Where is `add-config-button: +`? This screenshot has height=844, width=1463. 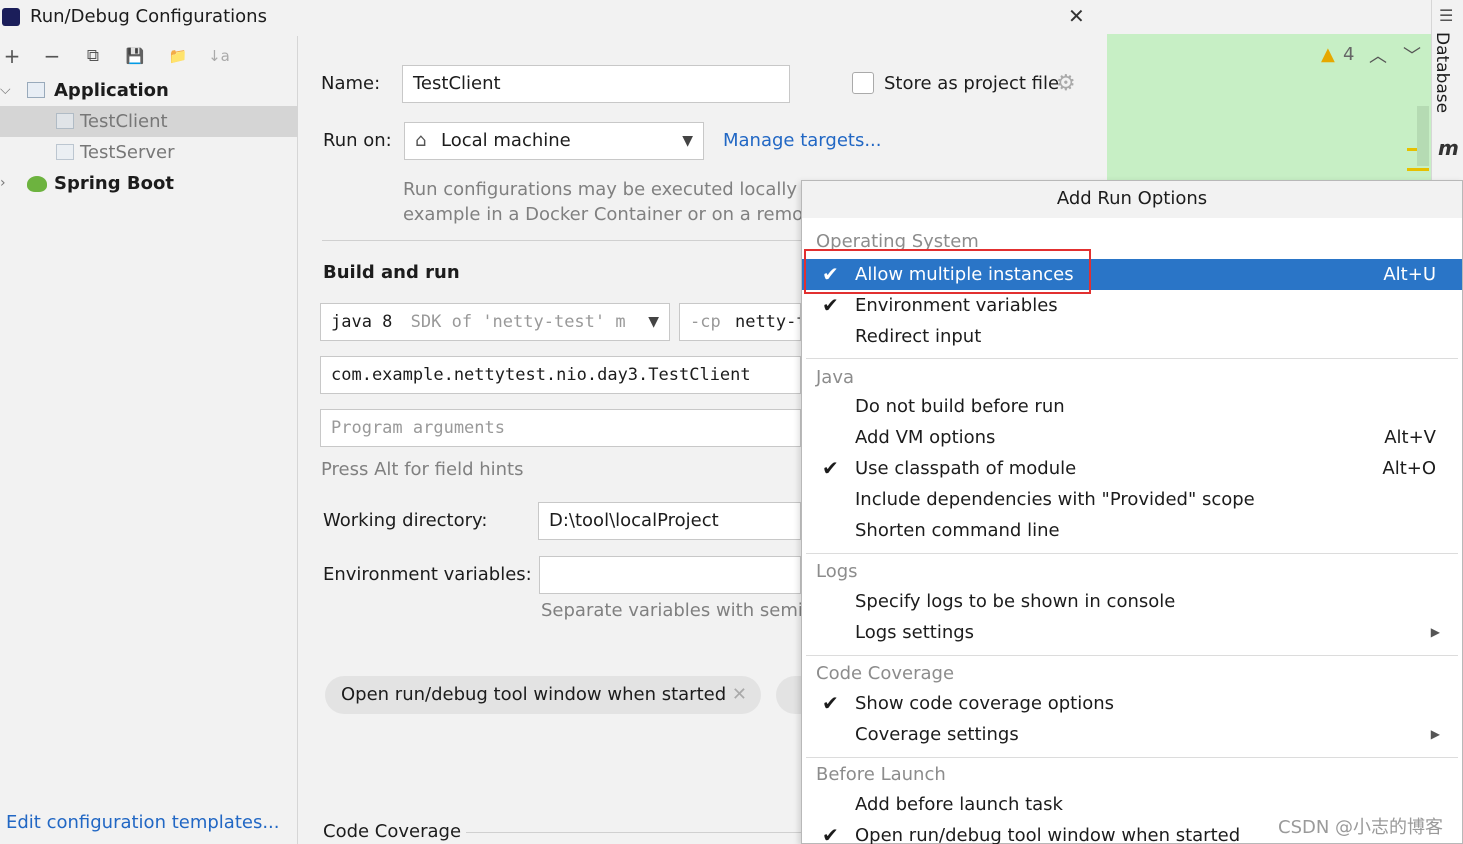
add-config-button: + is located at coordinates (12, 56).